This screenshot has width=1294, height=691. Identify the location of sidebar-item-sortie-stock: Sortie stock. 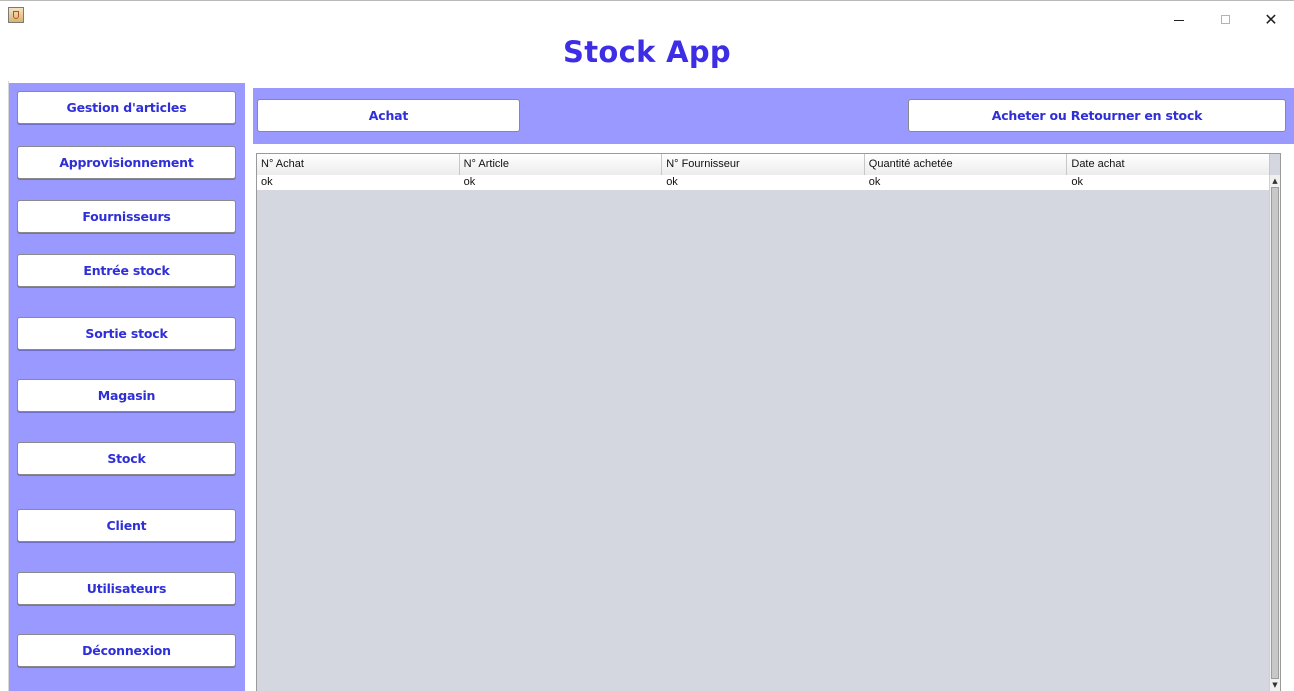
(126, 333).